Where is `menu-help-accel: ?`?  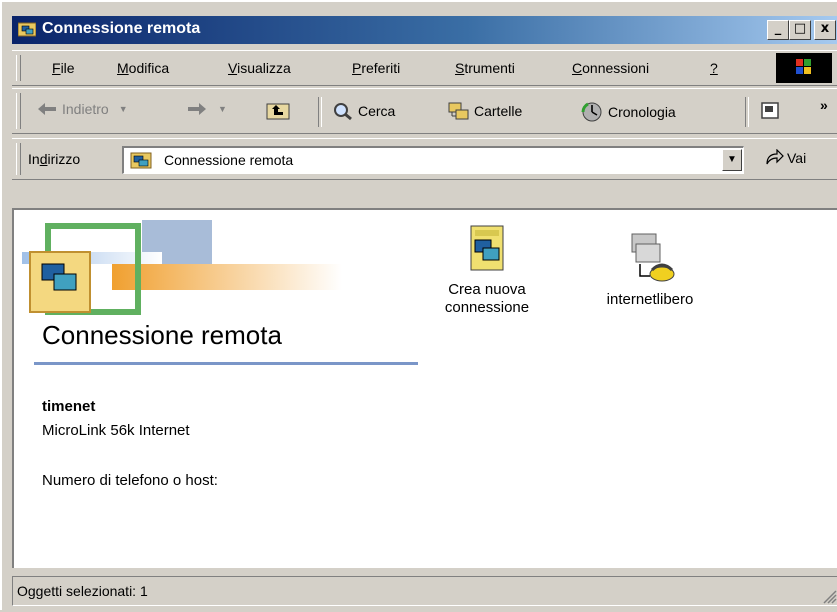
menu-help-accel: ? is located at coordinates (714, 68).